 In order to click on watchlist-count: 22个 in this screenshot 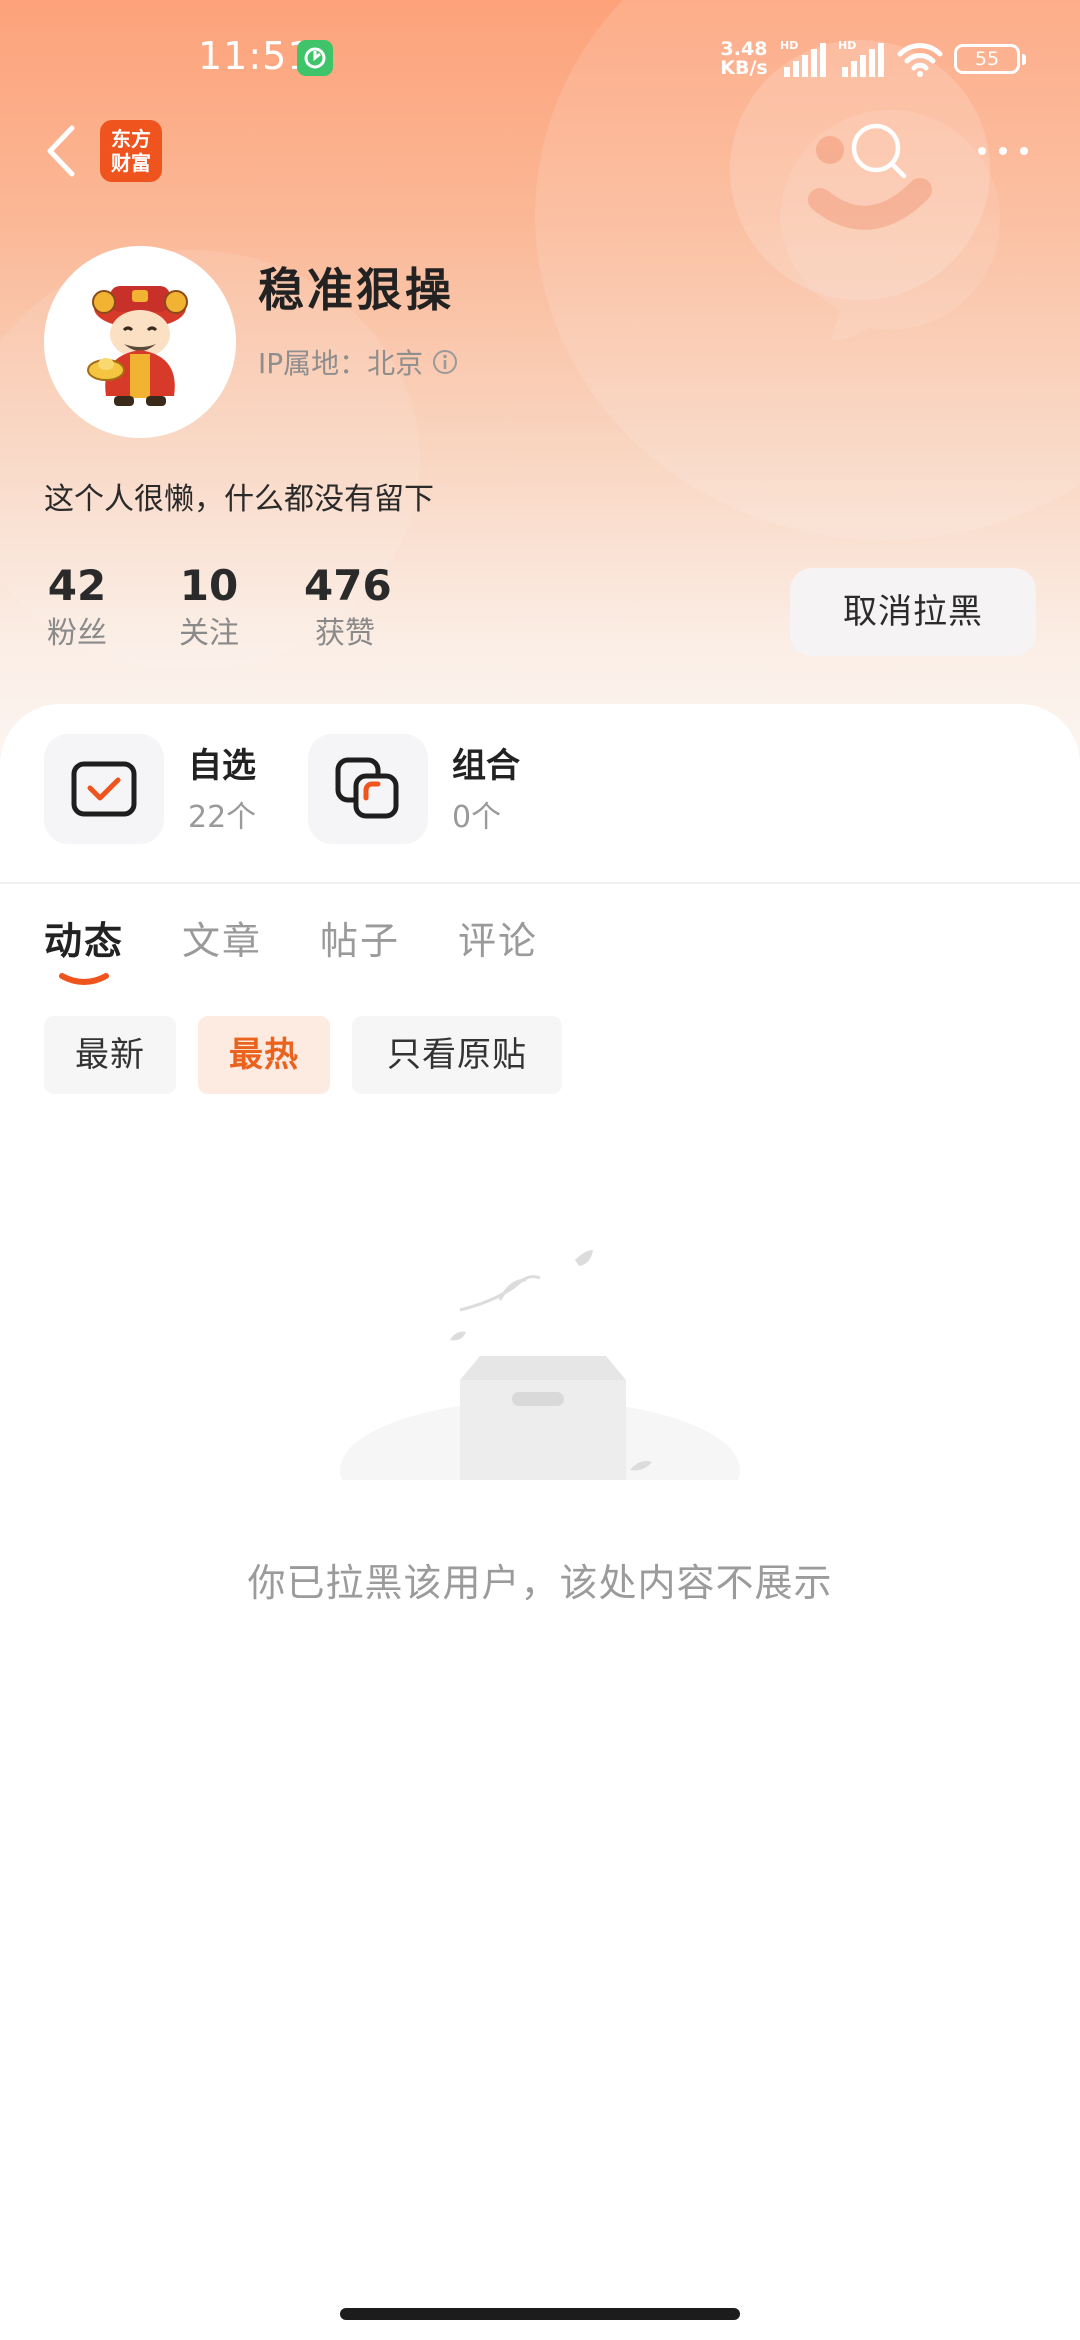, I will do `click(222, 817)`.